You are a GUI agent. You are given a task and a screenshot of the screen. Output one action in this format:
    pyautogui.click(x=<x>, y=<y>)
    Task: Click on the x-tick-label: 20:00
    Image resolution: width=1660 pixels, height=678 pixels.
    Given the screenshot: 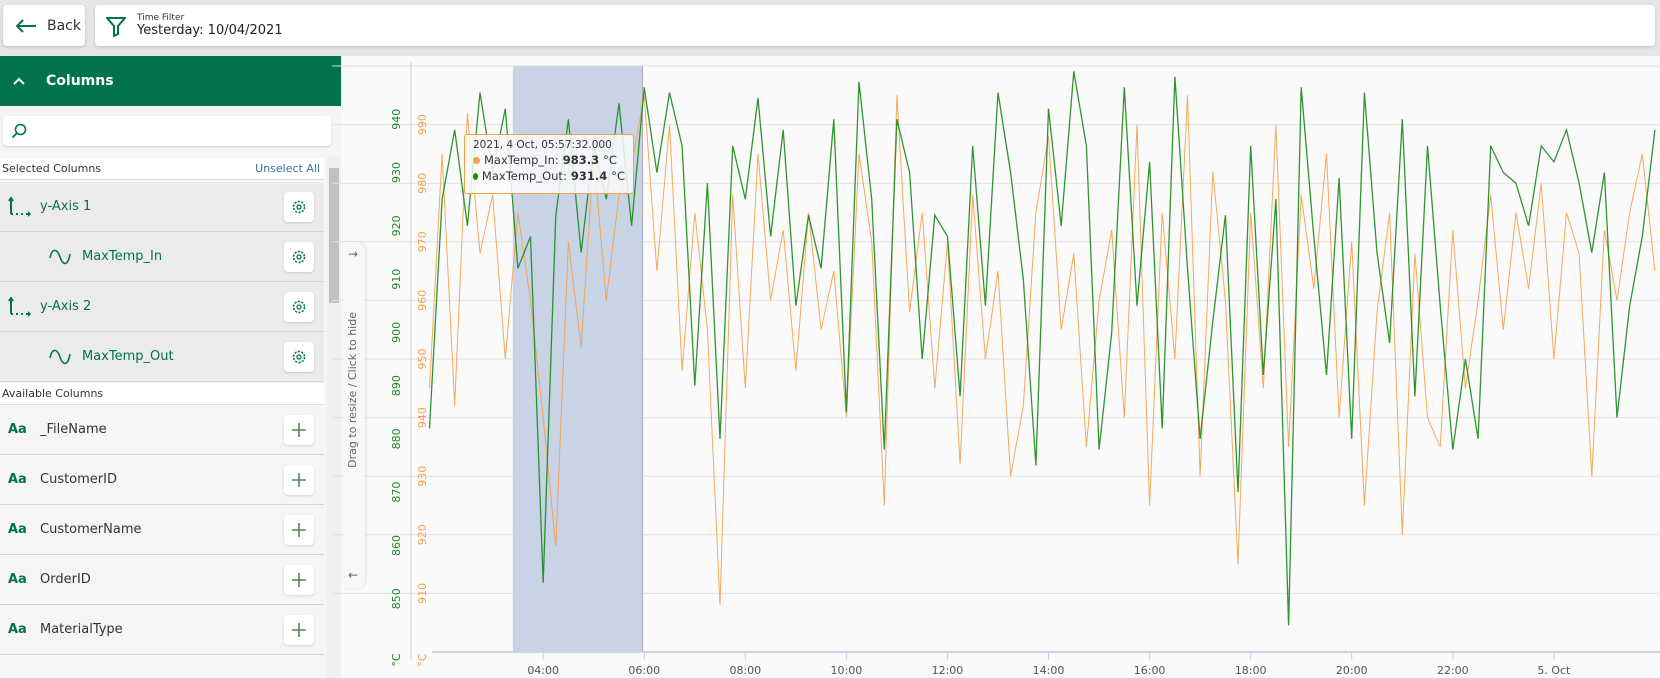 What is the action you would take?
    pyautogui.click(x=1352, y=670)
    